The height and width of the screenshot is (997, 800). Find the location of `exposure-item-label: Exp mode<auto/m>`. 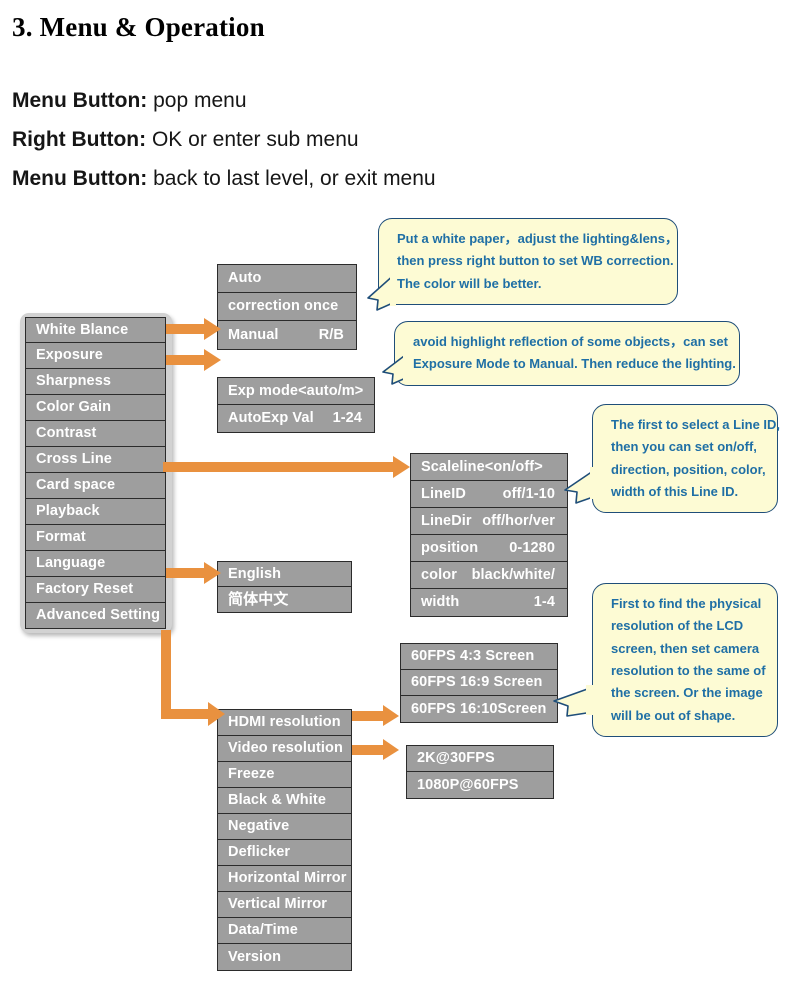

exposure-item-label: Exp mode<auto/m> is located at coordinates (296, 390).